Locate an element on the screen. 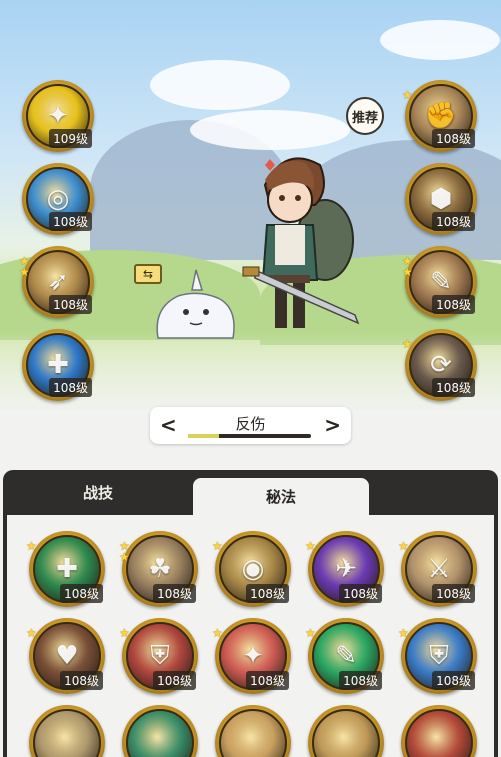 Image resolution: width=501 pixels, height=757 pixels. buff-group-icon: ☘ is located at coordinates (160, 569).